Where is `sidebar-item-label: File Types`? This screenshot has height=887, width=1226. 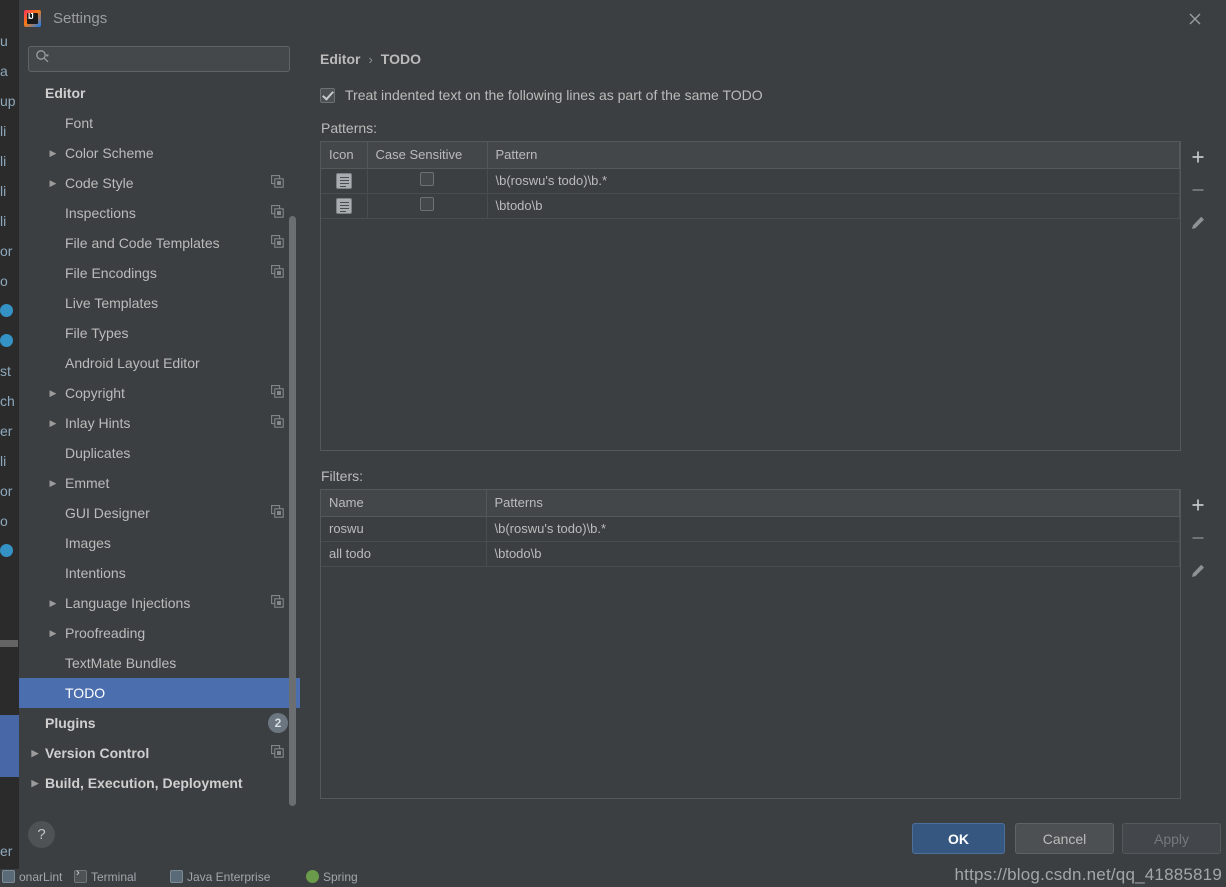 sidebar-item-label: File Types is located at coordinates (97, 333).